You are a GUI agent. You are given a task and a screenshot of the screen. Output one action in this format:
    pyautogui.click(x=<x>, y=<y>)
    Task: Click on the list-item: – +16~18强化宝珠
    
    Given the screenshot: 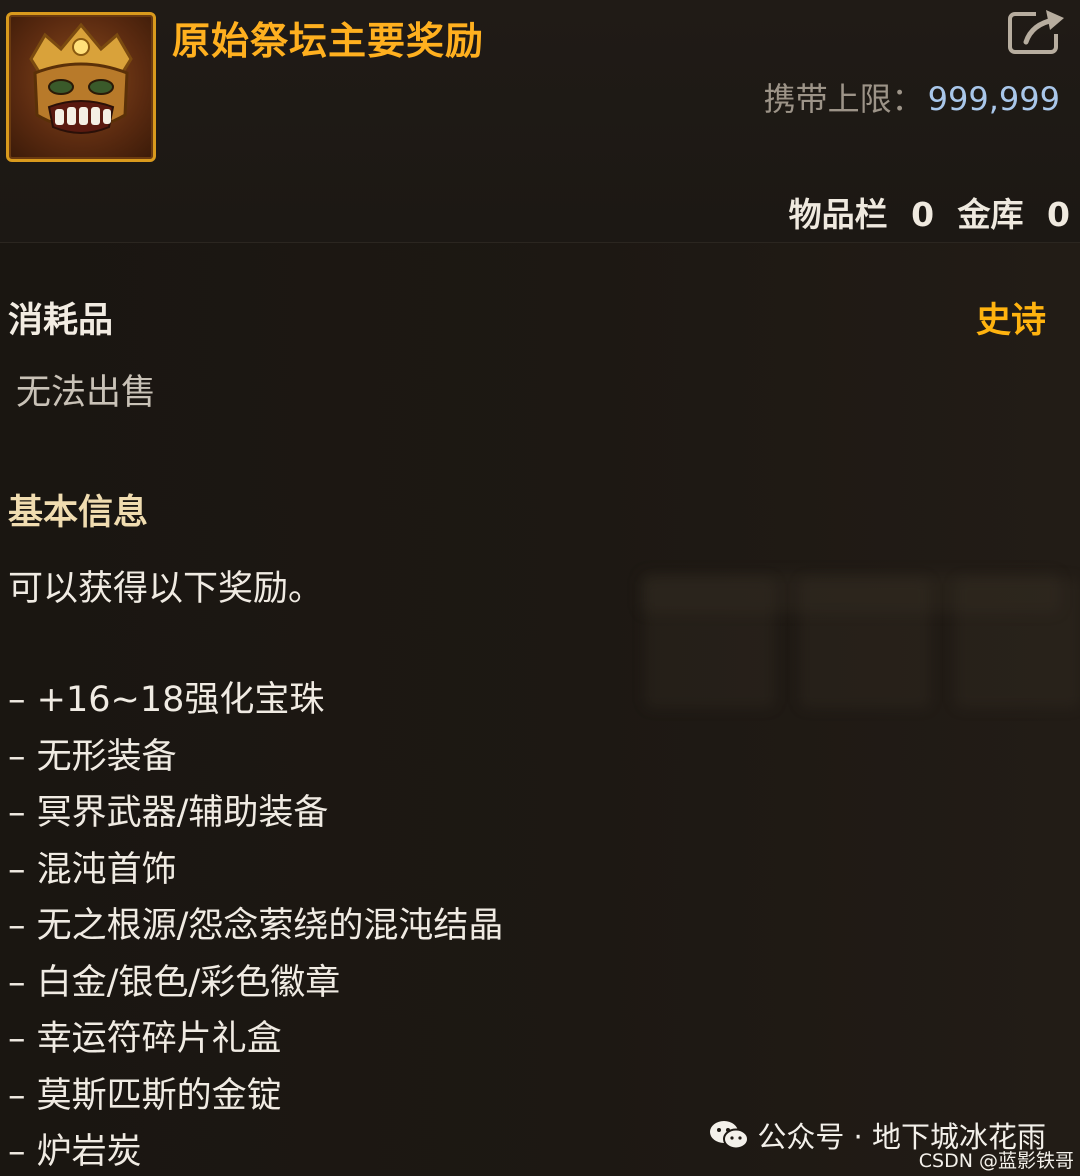 What is the action you would take?
    pyautogui.click(x=166, y=700)
    